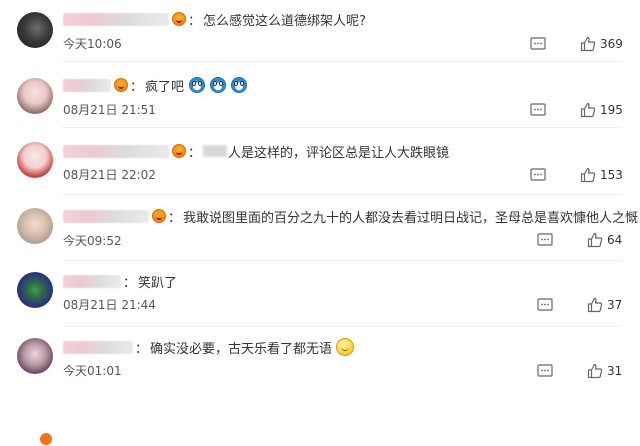  Describe the element at coordinates (320, 99) in the screenshot. I see `comment-item: ： 疯了吧 08月21日 21:51 195` at that location.